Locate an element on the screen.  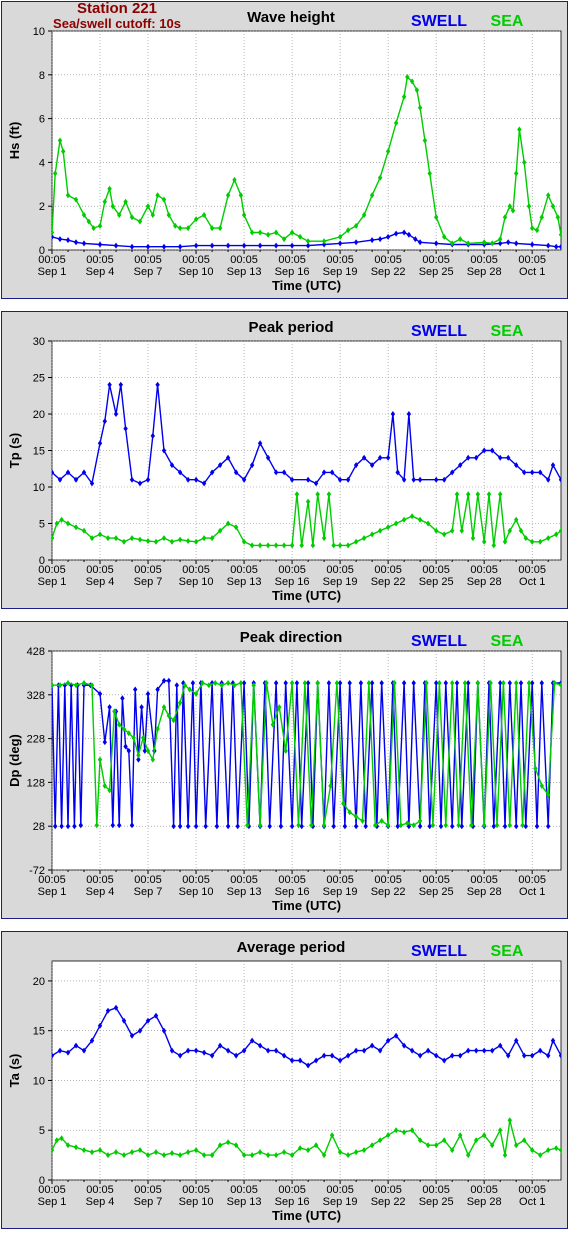
chart-title: Peak direction is located at coordinates (291, 637).